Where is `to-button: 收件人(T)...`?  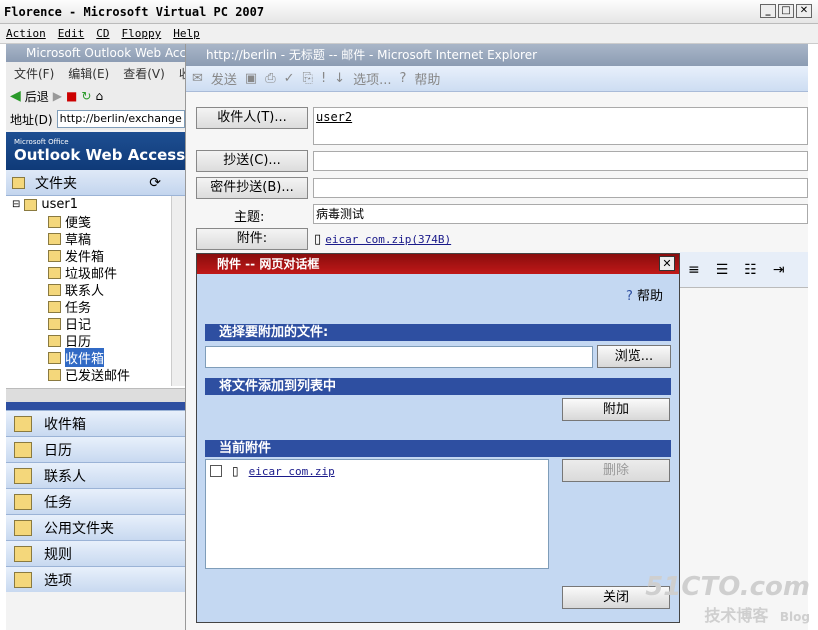 to-button: 收件人(T)... is located at coordinates (252, 118).